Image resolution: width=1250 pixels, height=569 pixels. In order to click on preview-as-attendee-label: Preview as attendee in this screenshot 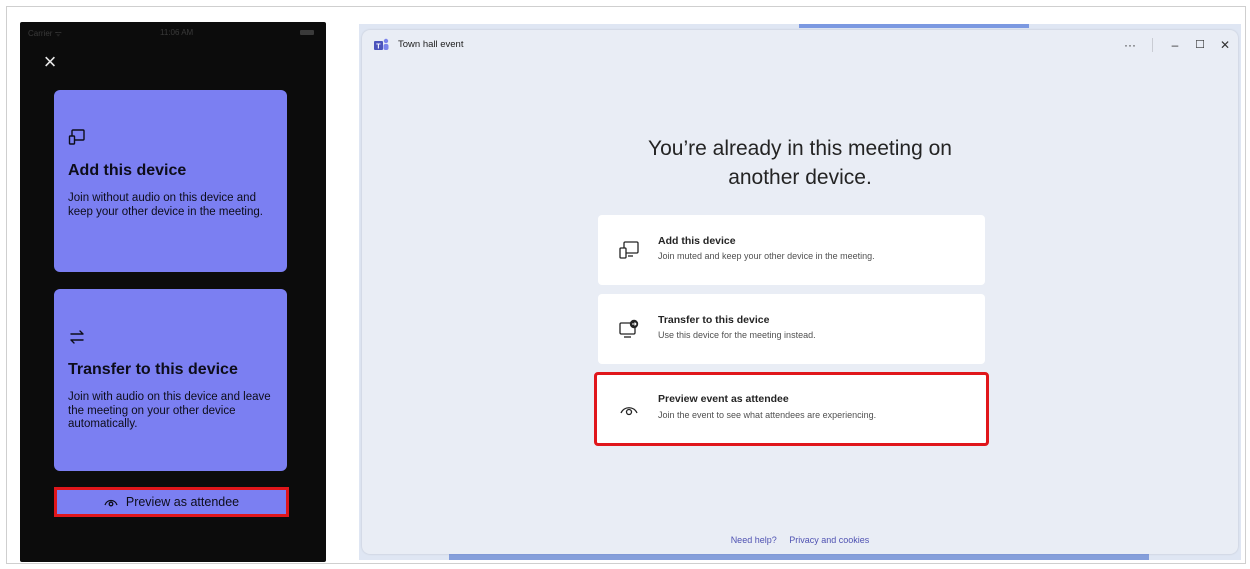, I will do `click(182, 502)`.